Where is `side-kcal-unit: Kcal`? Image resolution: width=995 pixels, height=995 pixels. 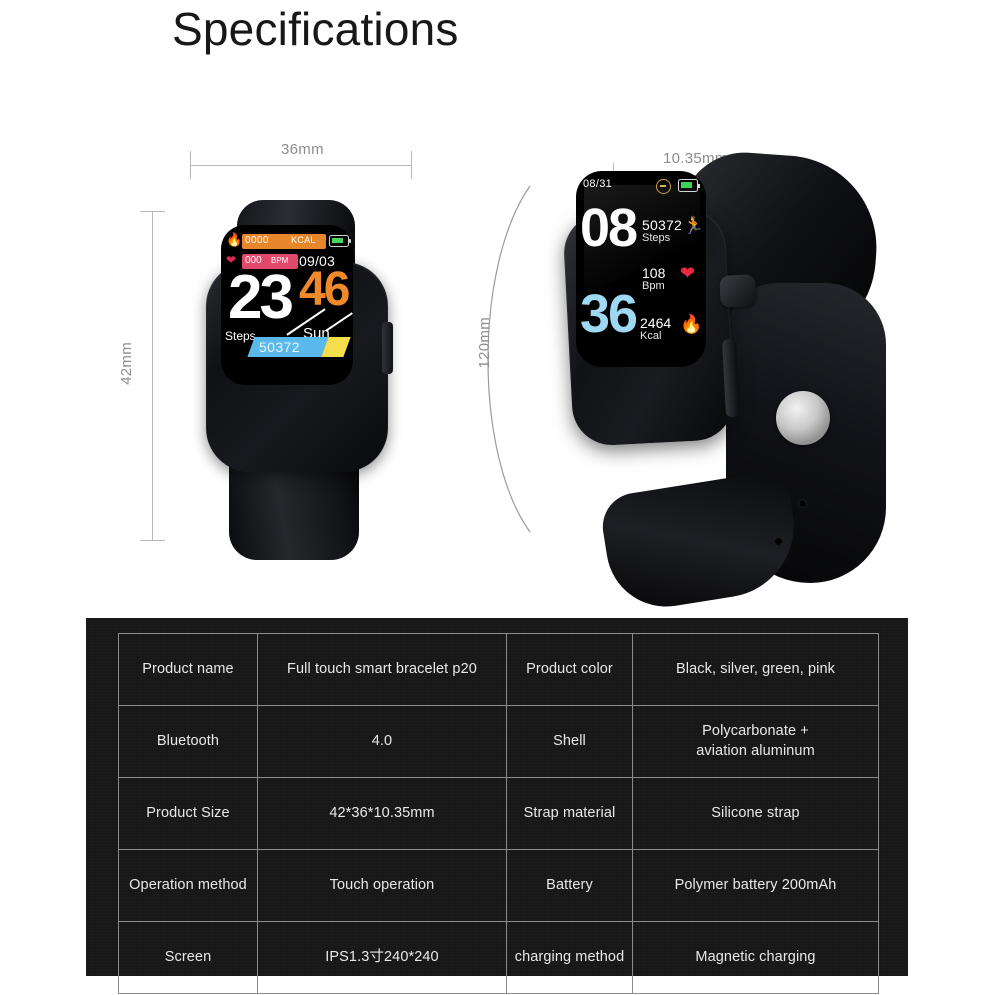 side-kcal-unit: Kcal is located at coordinates (651, 336).